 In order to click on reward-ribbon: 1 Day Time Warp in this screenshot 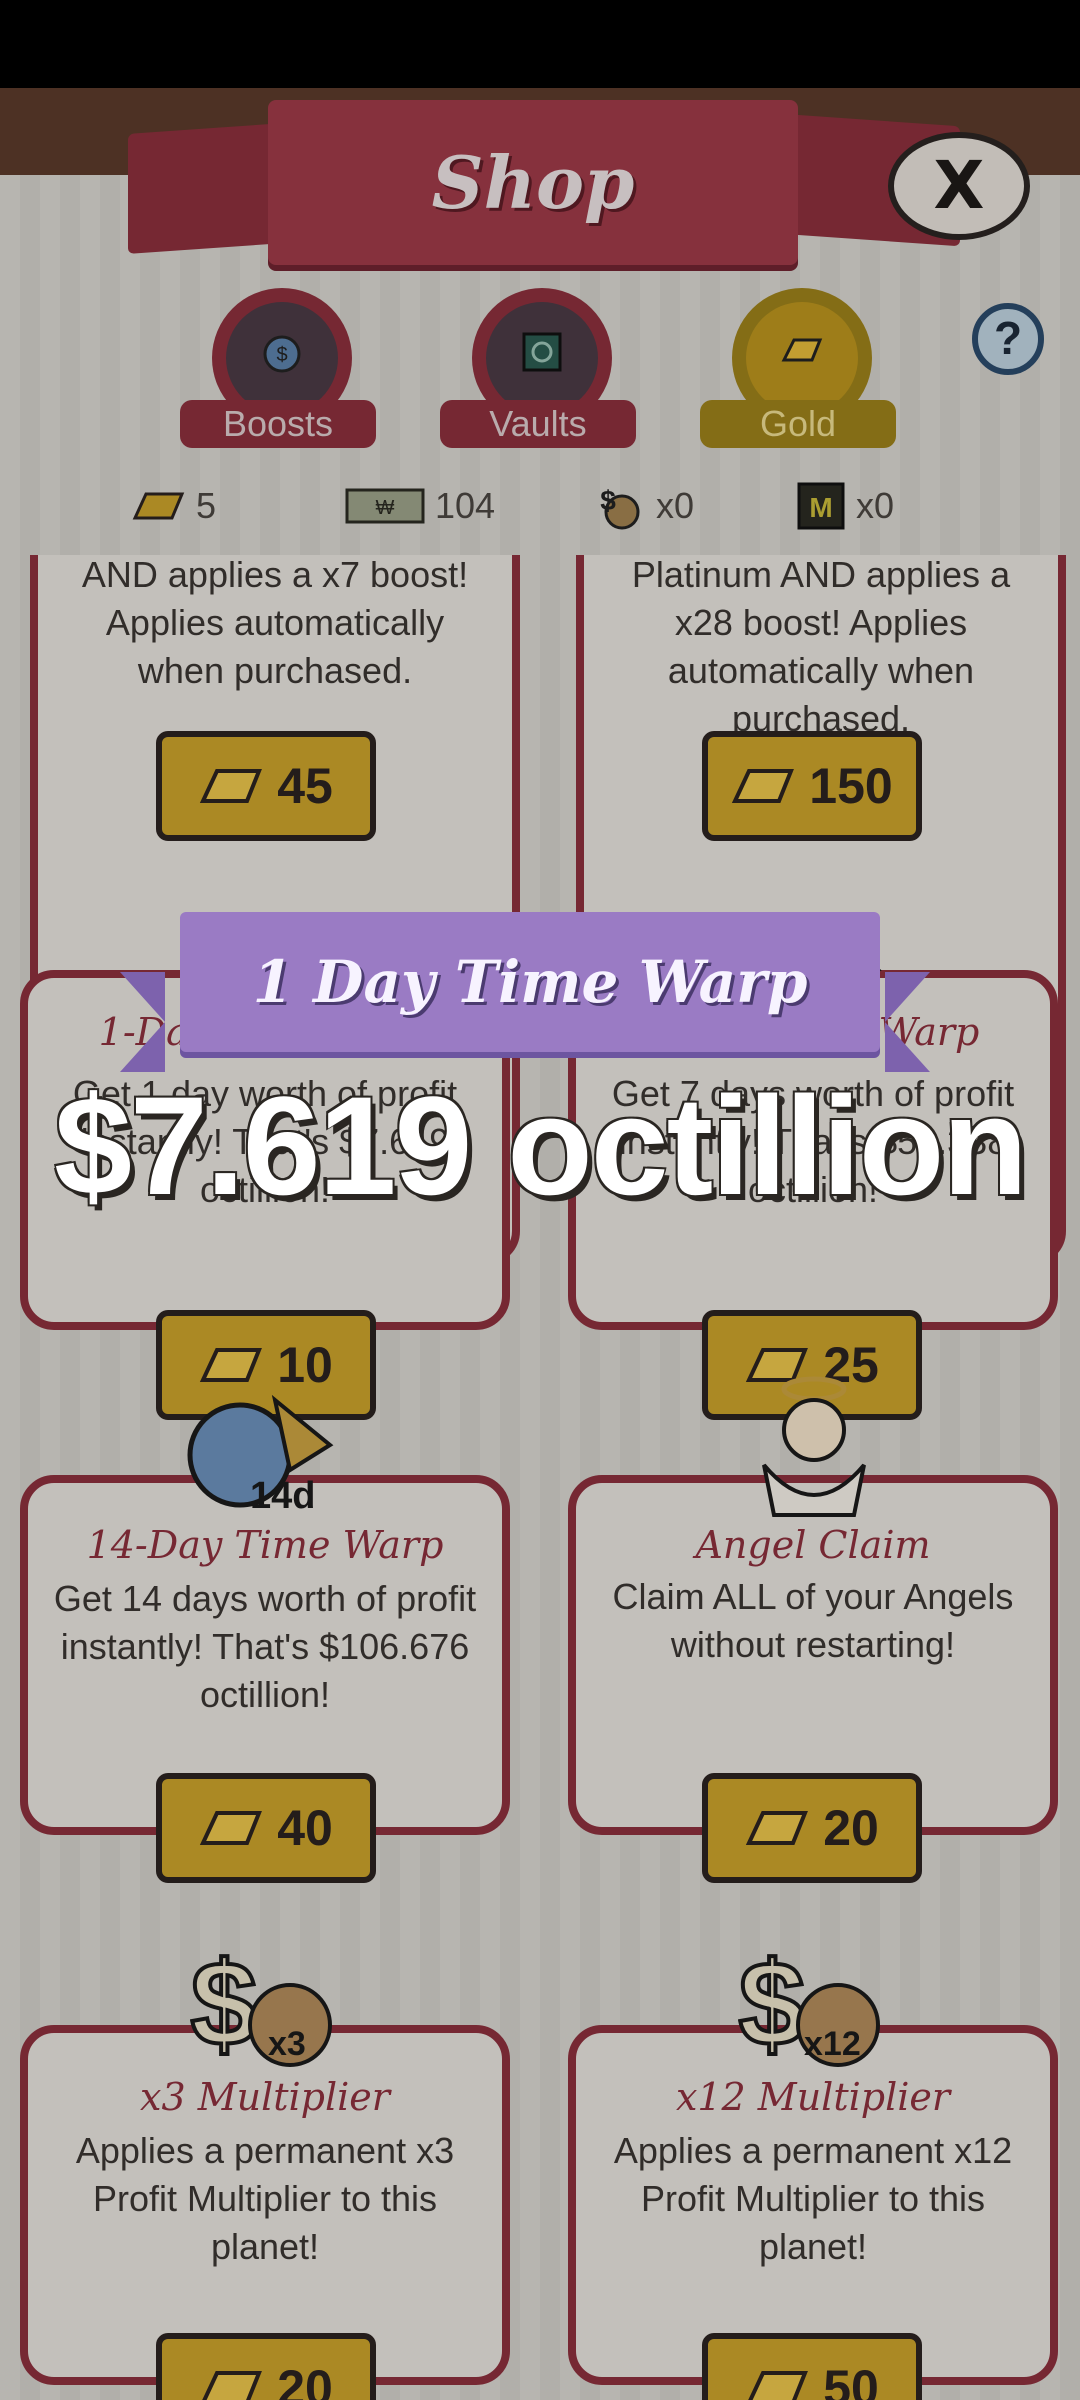, I will do `click(525, 992)`.